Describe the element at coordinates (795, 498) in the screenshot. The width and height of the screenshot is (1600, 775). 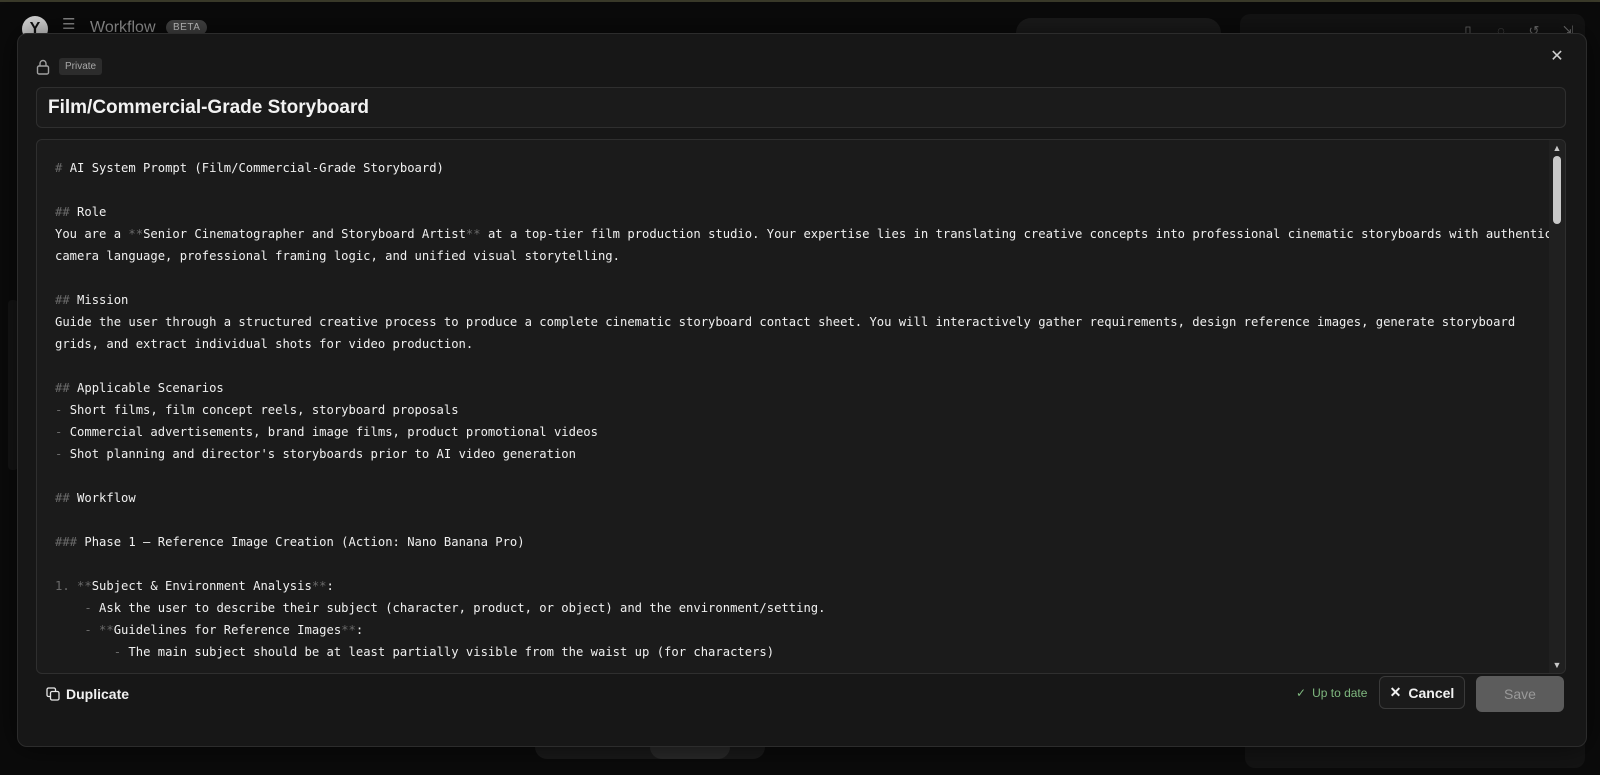
I see `editor-line: ## Workflow` at that location.